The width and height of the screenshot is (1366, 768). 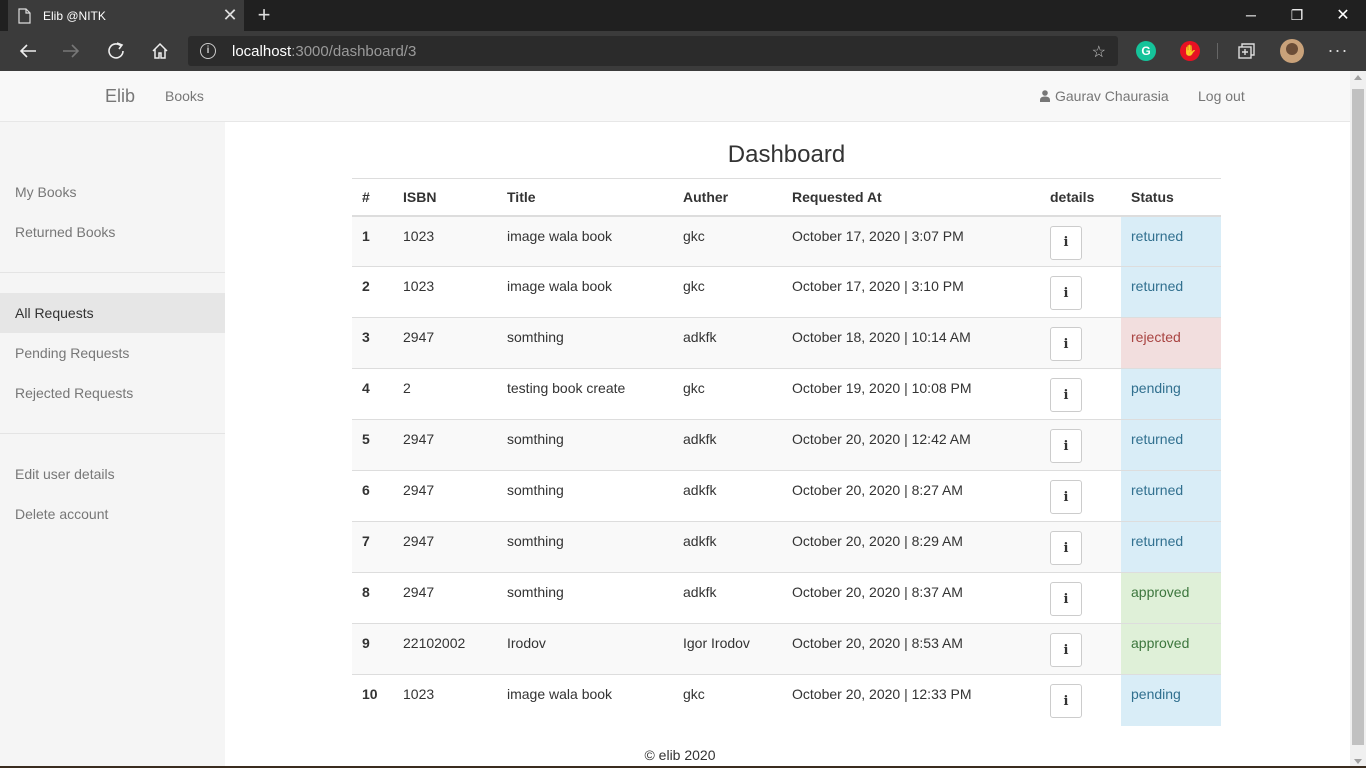 I want to click on home-icon, so click(x=160, y=51).